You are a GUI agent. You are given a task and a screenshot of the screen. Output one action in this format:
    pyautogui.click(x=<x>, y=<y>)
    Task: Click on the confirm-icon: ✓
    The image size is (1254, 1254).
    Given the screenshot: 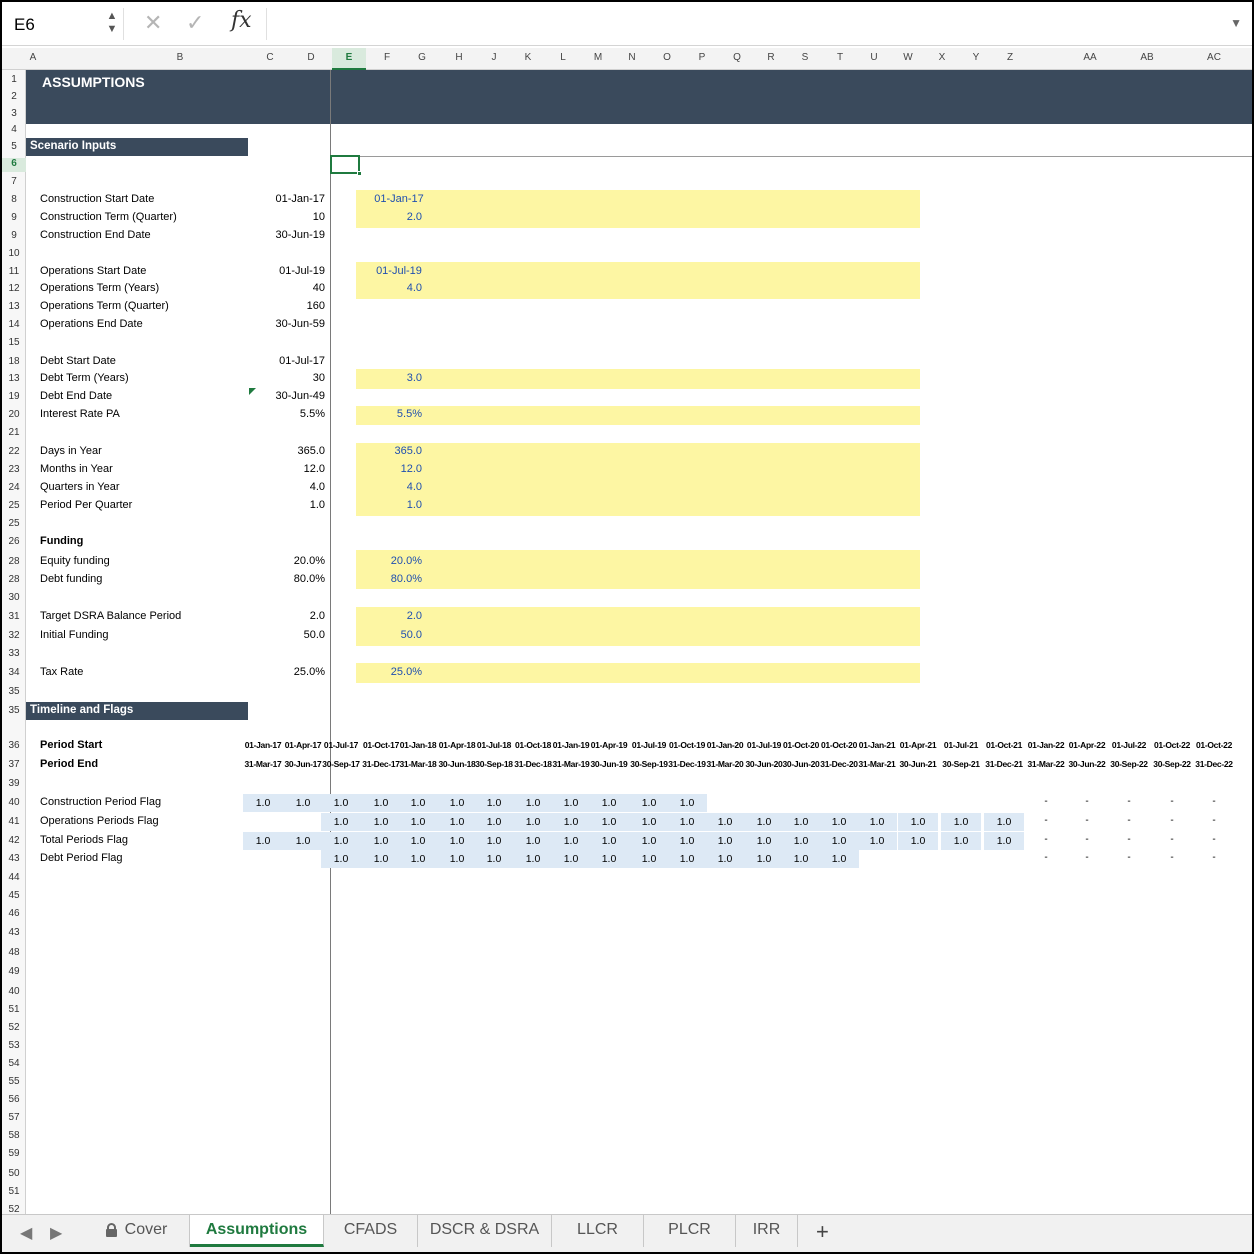 What is the action you would take?
    pyautogui.click(x=195, y=23)
    